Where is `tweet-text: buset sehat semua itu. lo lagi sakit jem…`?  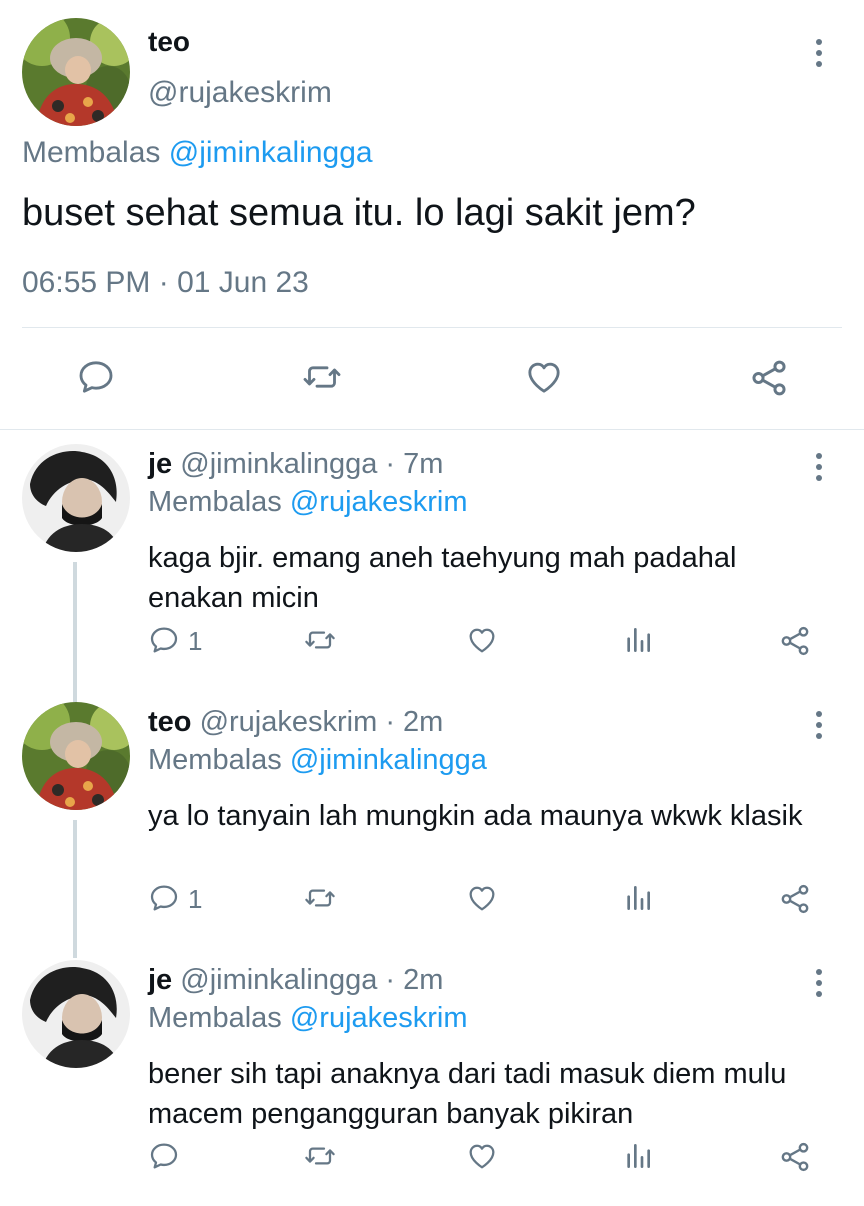 tweet-text: buset sehat semua itu. lo lagi sakit jem… is located at coordinates (359, 213).